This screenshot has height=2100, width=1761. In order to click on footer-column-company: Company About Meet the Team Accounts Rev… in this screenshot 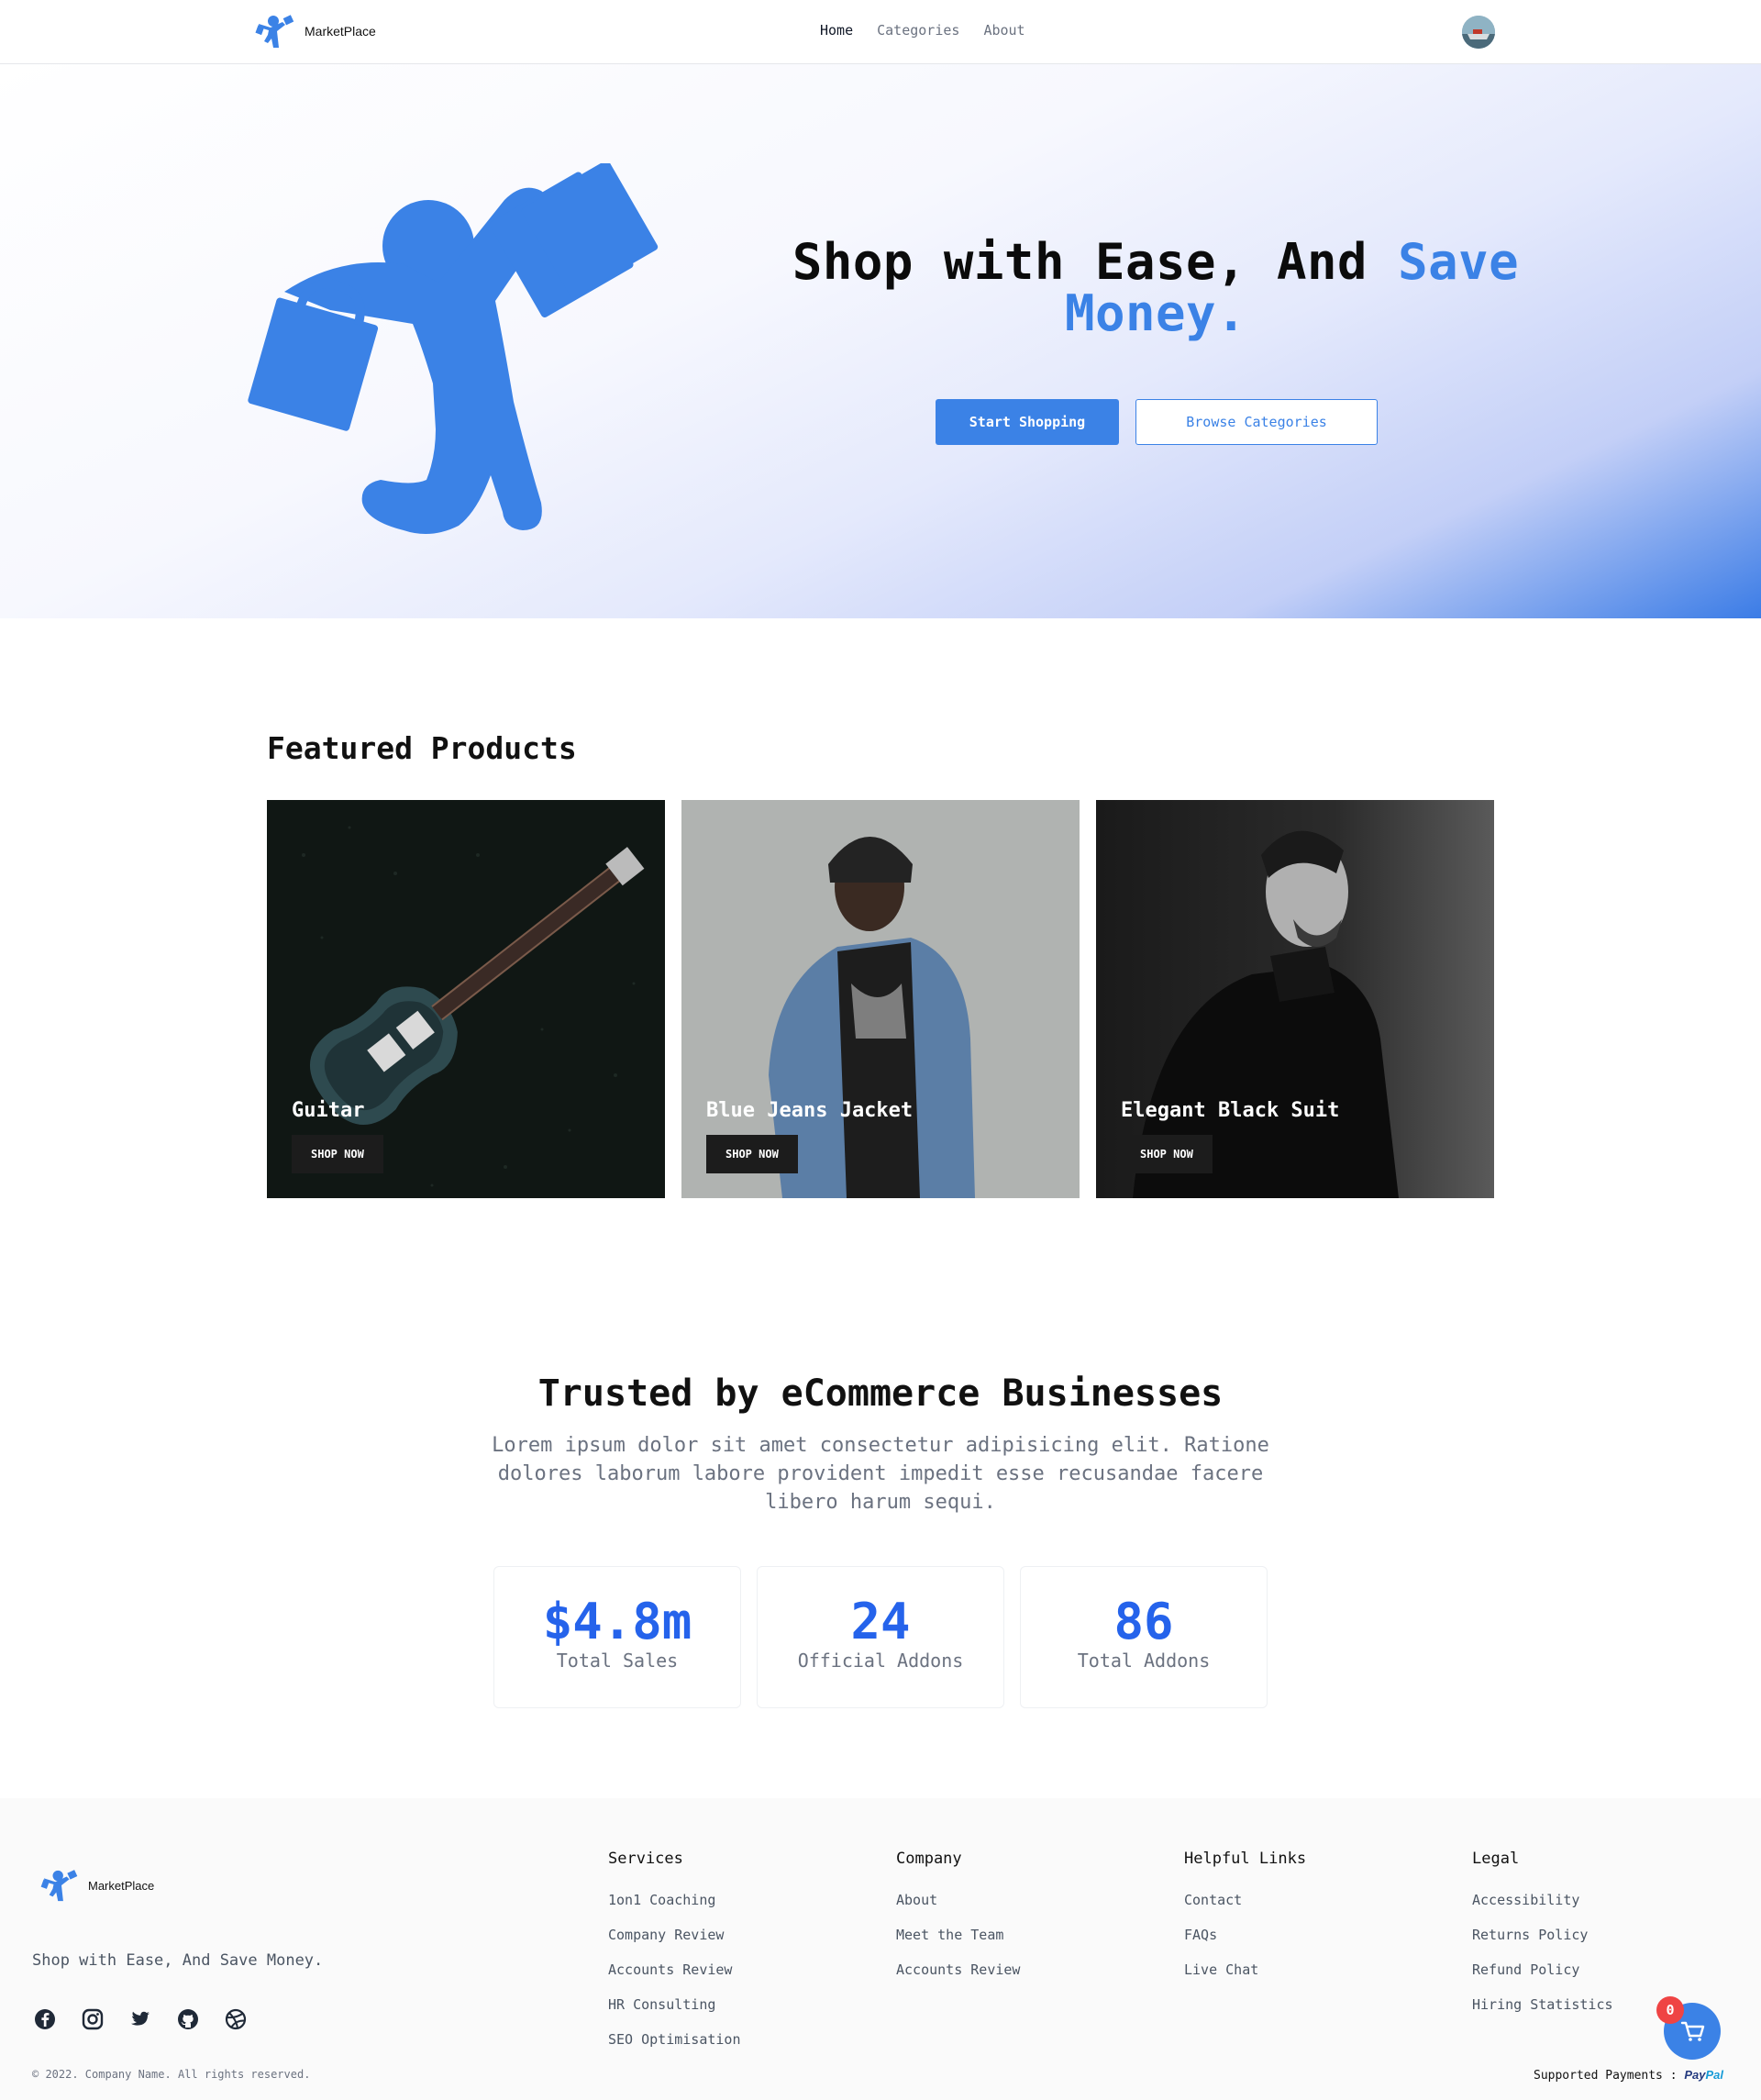, I will do `click(958, 1923)`.